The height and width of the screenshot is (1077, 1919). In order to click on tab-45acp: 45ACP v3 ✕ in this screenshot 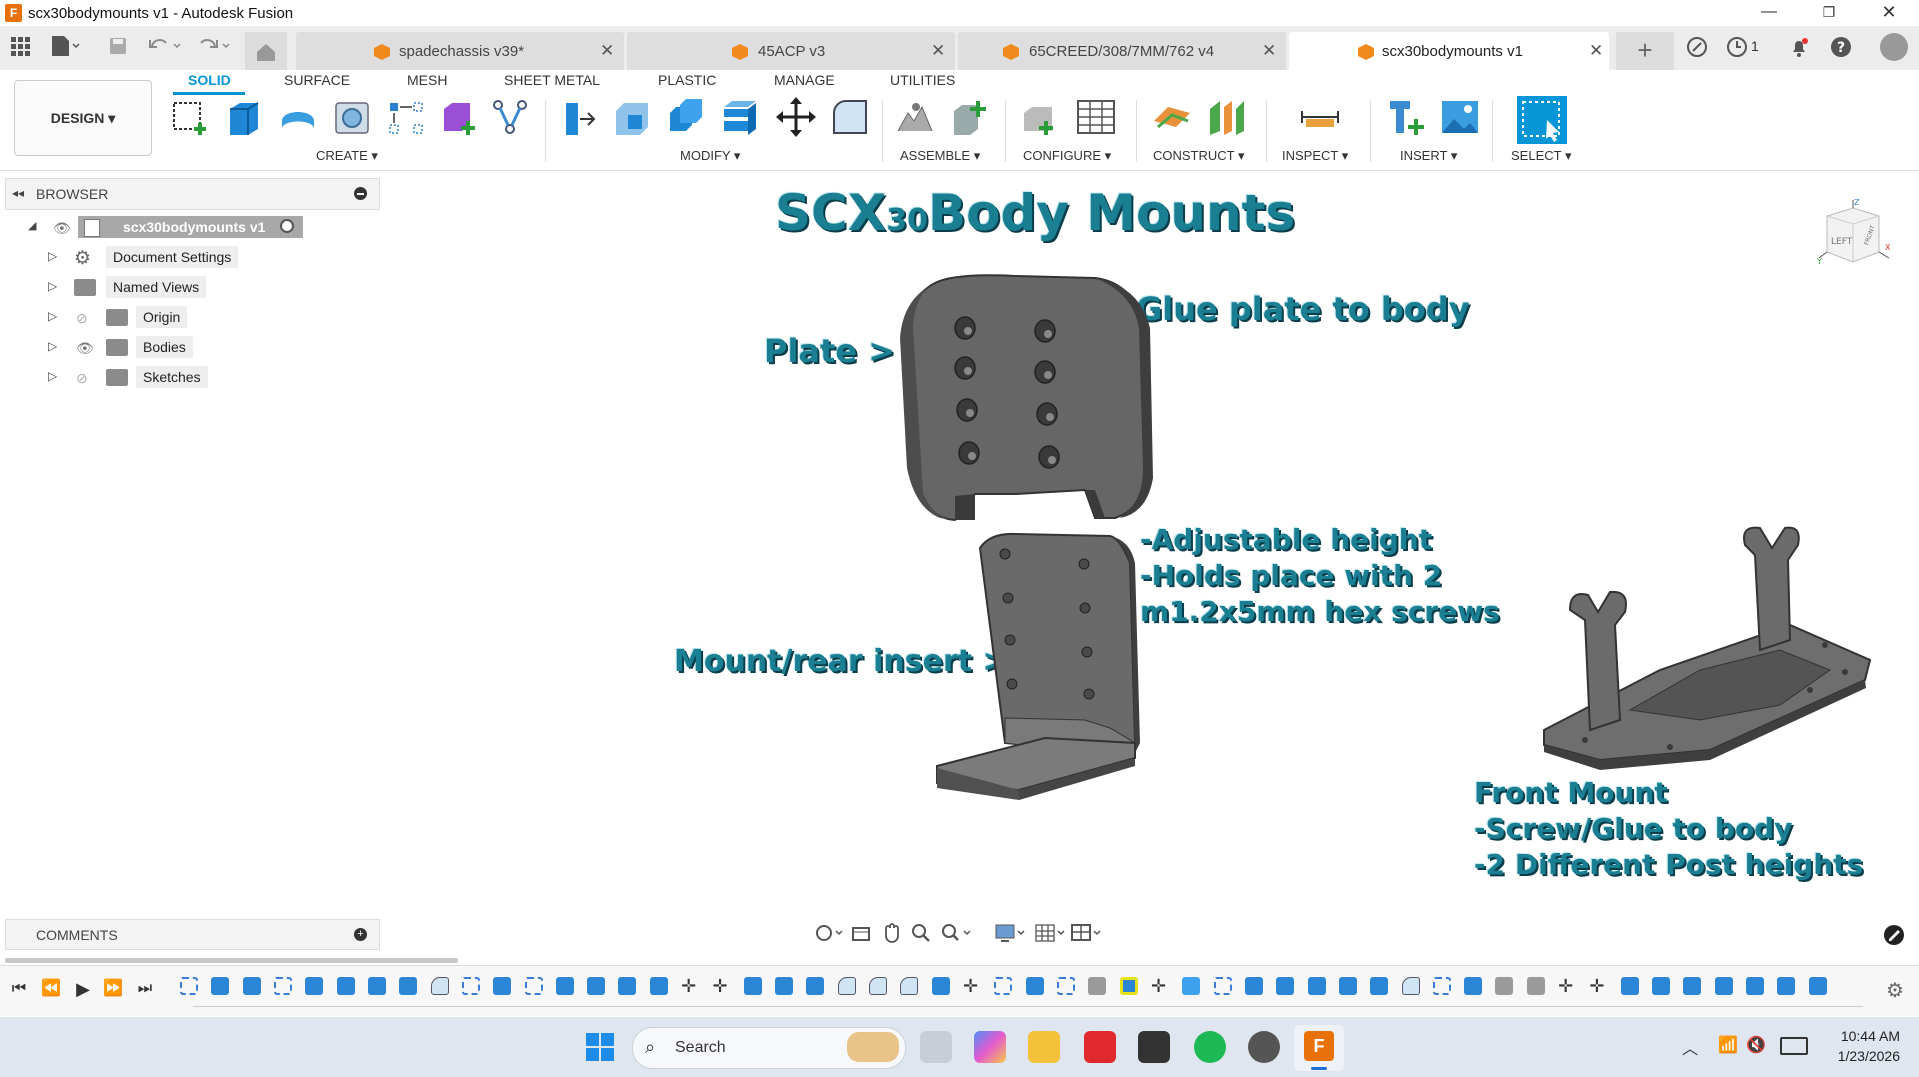, I will do `click(791, 51)`.